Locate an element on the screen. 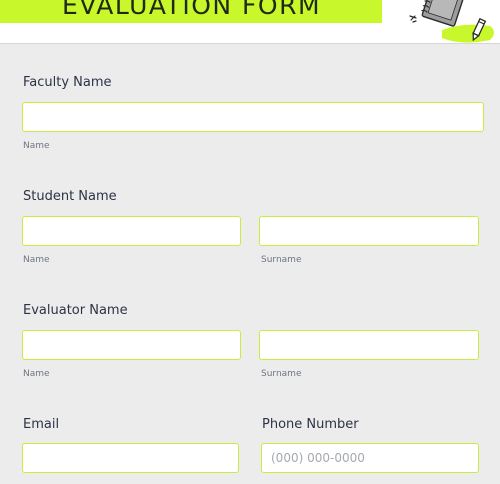  faculty-name-sublabel: Name is located at coordinates (36, 146).